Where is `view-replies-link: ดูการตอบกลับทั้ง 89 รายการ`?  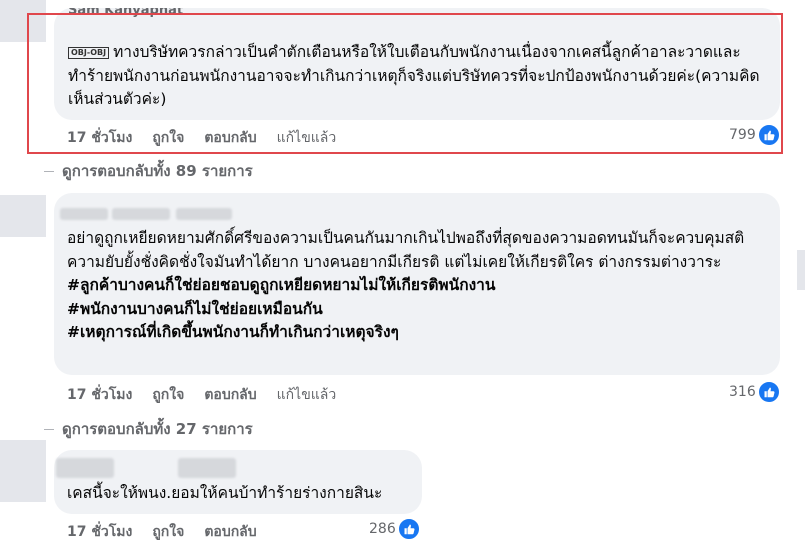
view-replies-link: ดูการตอบกลับทั้ง 89 รายการ is located at coordinates (148, 171).